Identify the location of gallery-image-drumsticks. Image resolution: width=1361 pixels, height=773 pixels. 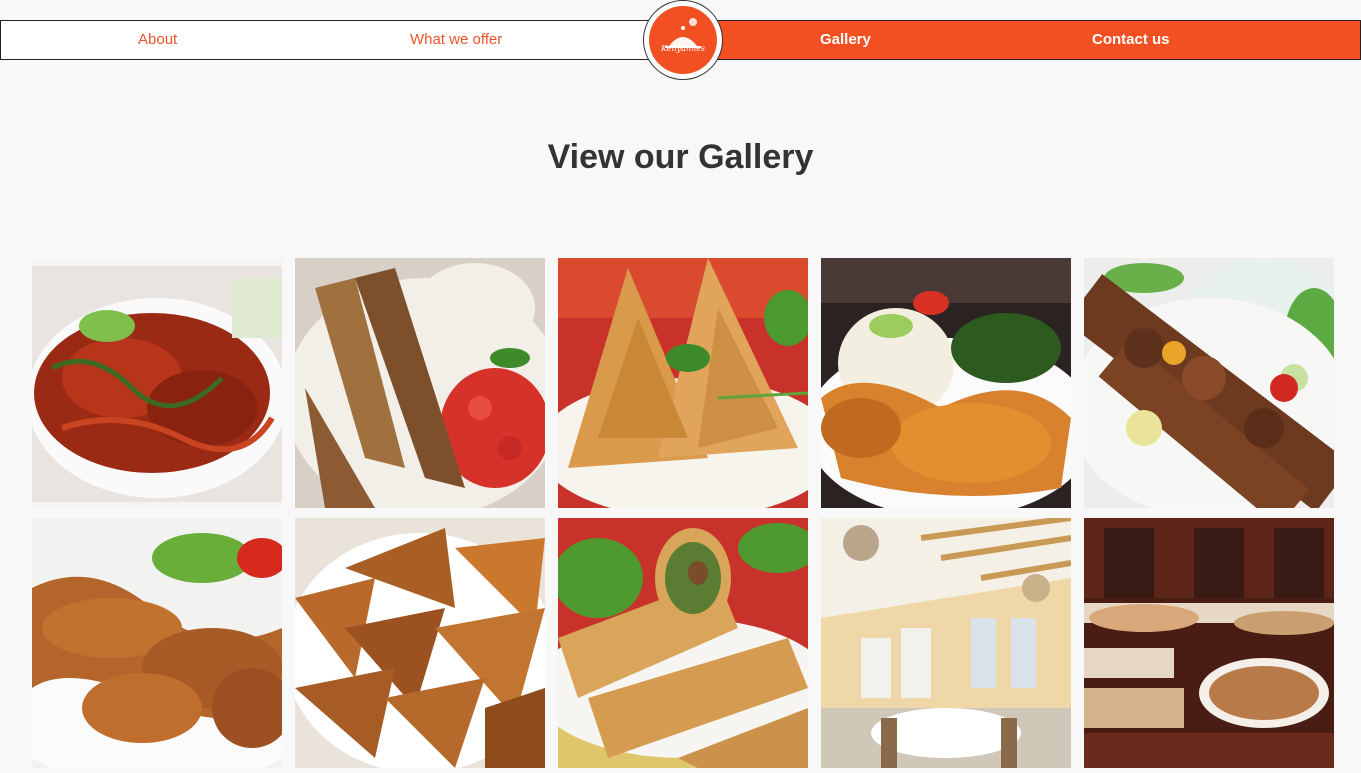
(157, 643).